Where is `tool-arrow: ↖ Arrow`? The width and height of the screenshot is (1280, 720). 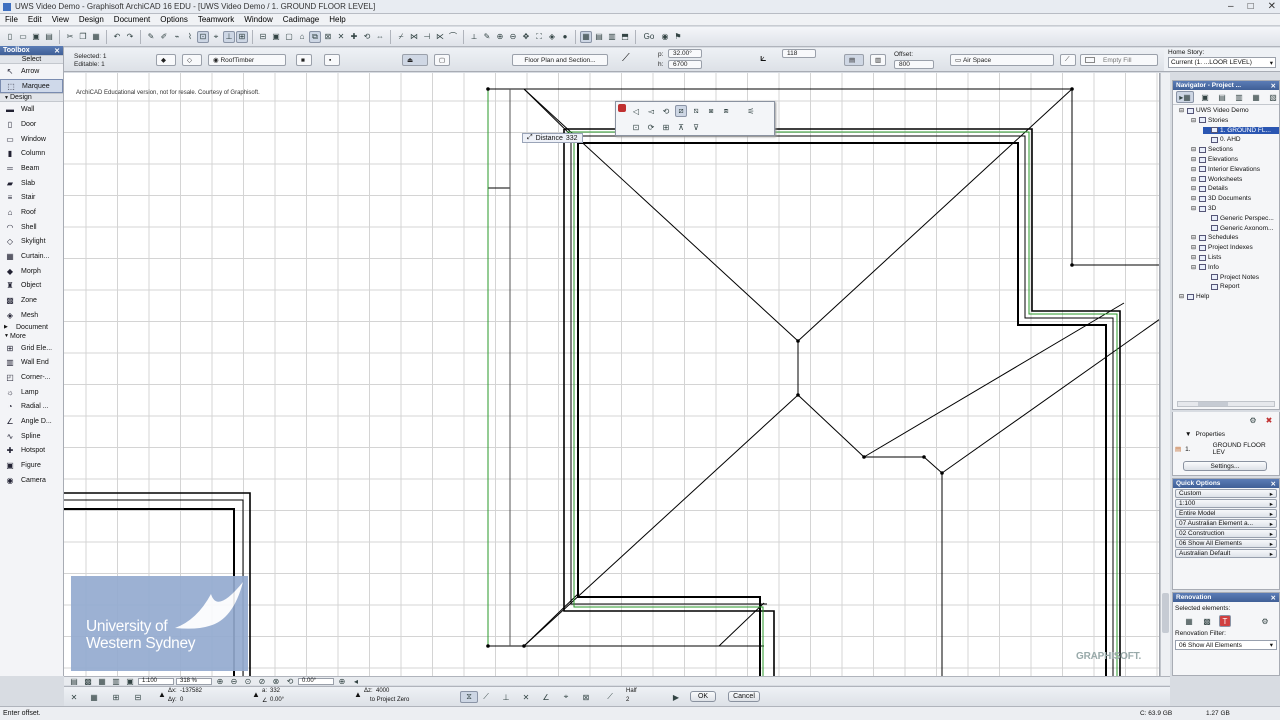
tool-arrow: ↖ Arrow is located at coordinates (31, 71).